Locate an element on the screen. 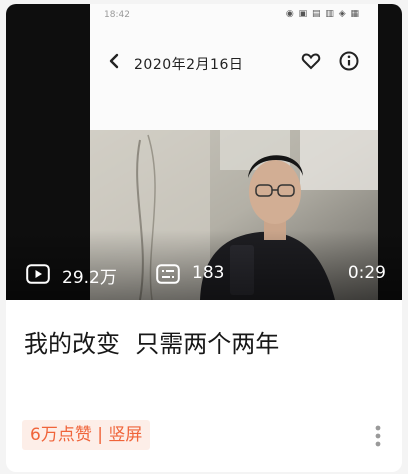 The width and height of the screenshot is (408, 474). danmaku-icon is located at coordinates (168, 274).